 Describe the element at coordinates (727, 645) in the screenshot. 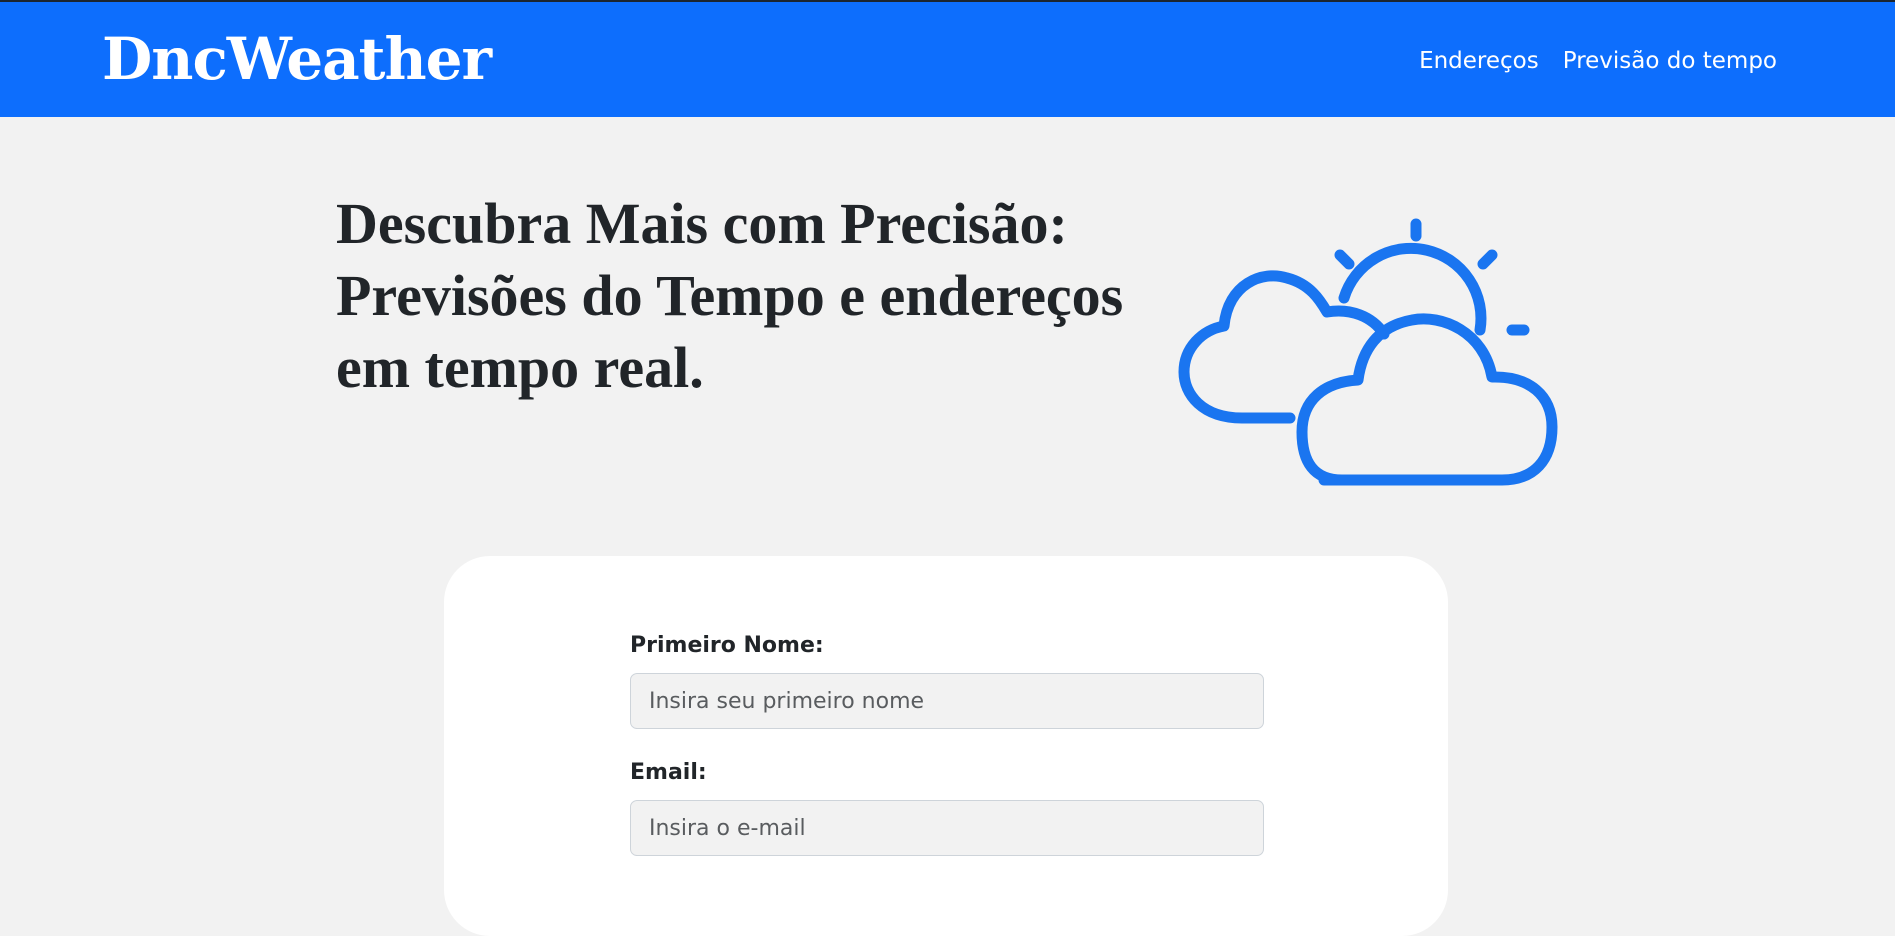

I see `first-name-label: Primeiro Nome:` at that location.